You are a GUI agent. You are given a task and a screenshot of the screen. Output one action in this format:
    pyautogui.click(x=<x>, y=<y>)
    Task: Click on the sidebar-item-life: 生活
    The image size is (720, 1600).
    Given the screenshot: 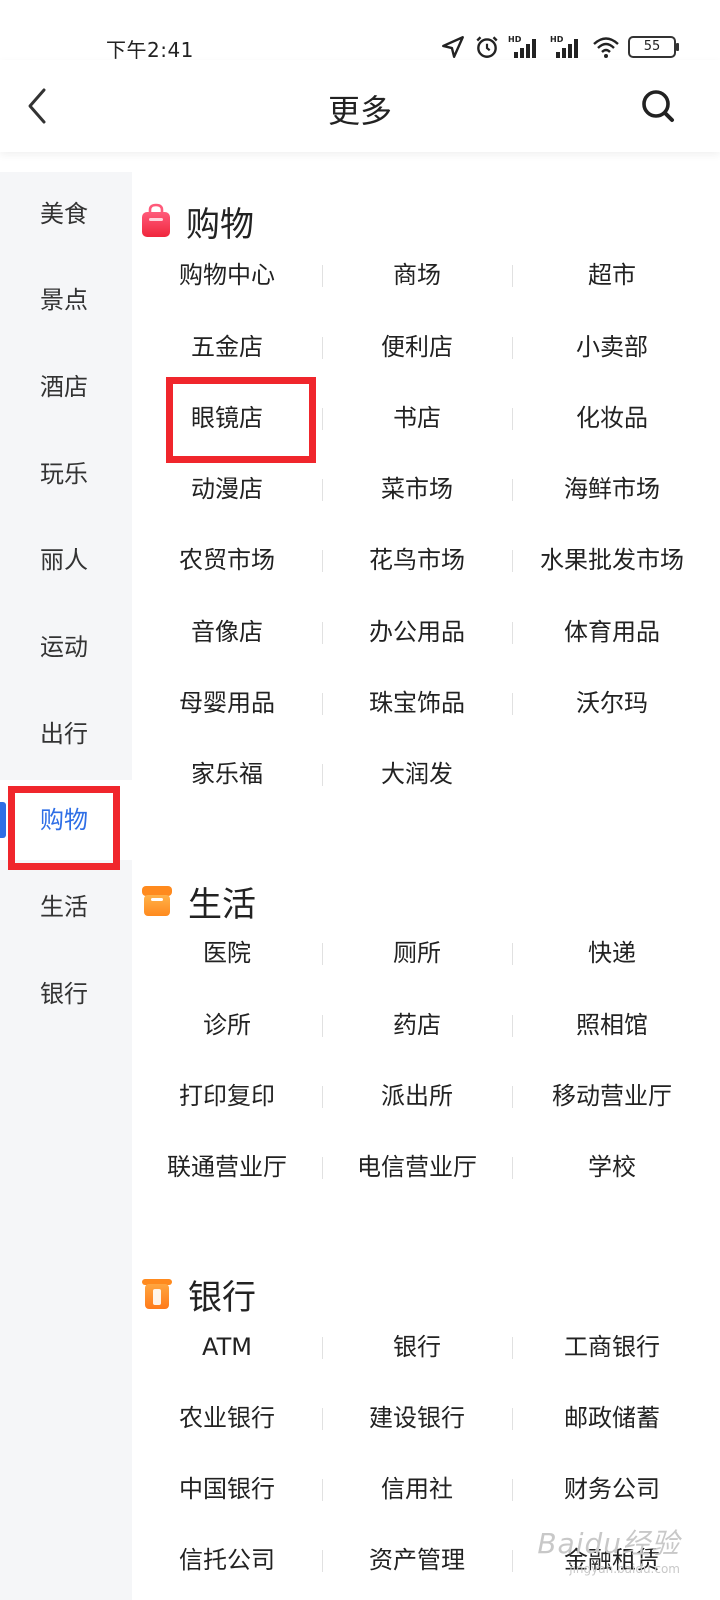 What is the action you would take?
    pyautogui.click(x=66, y=907)
    